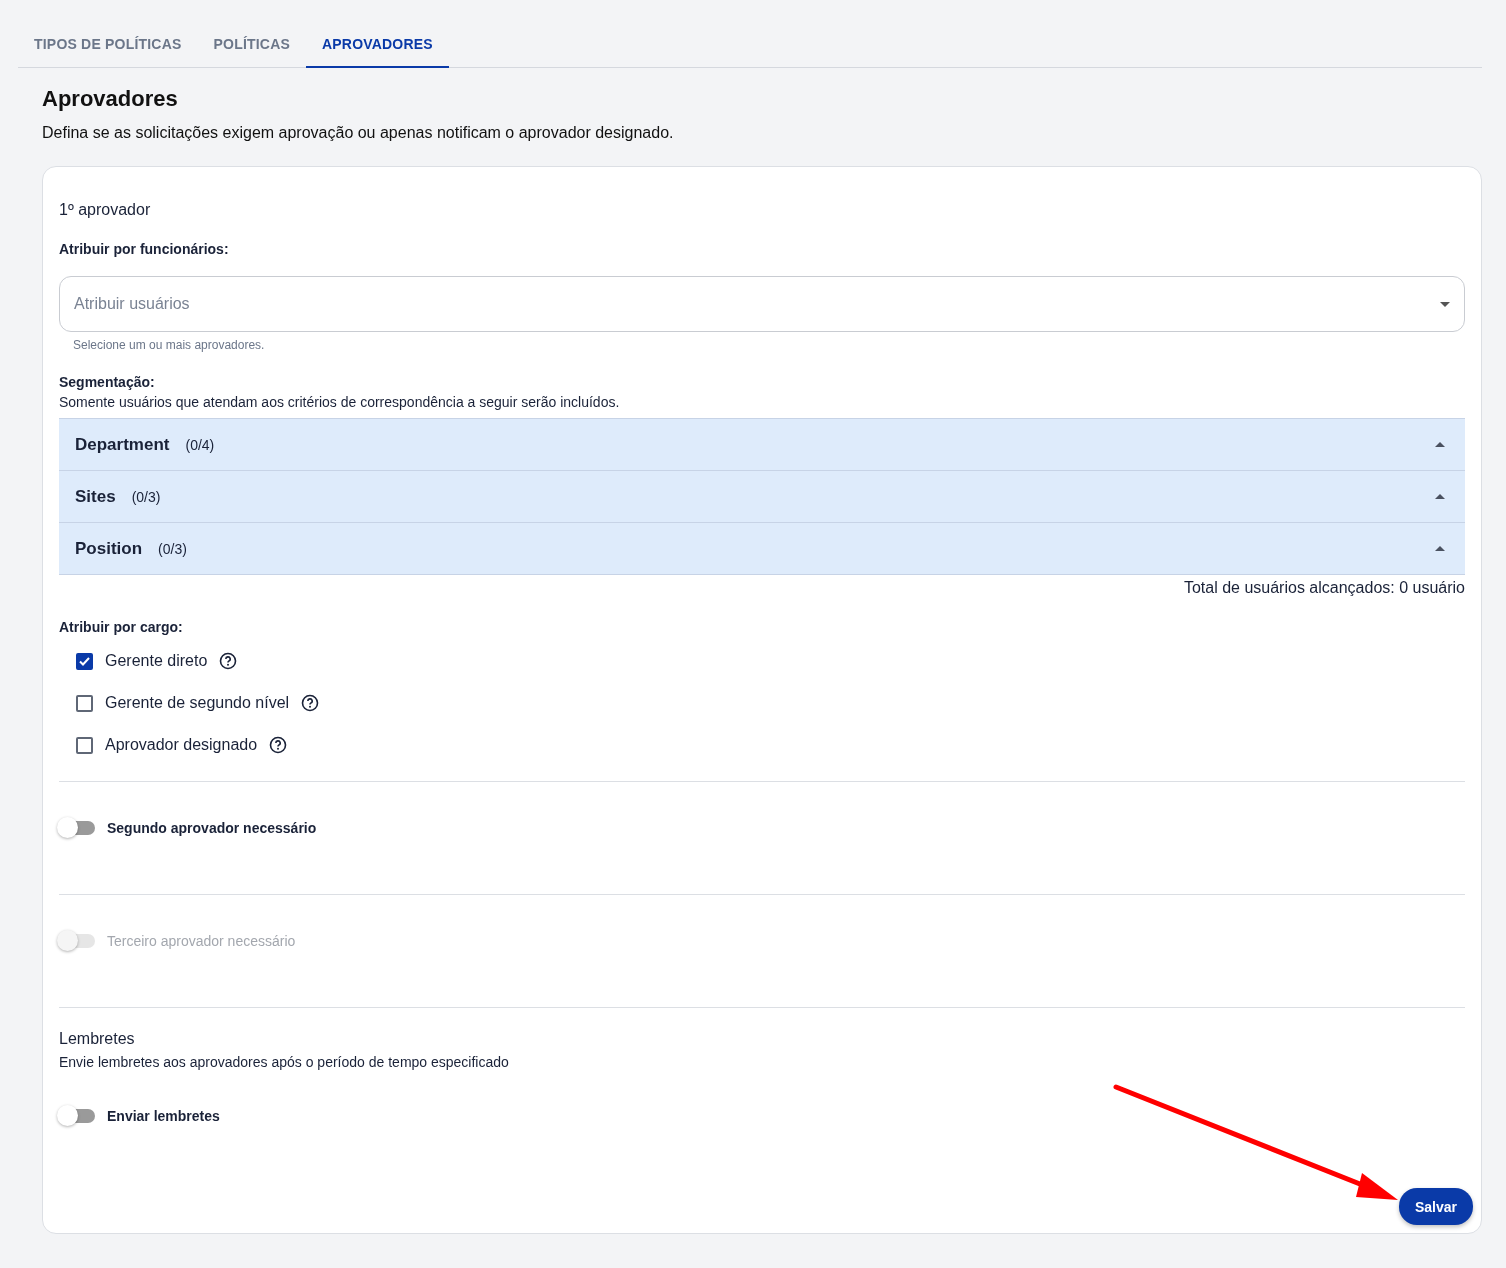 Image resolution: width=1506 pixels, height=1268 pixels. What do you see at coordinates (105, 210) in the screenshot?
I see `section-heading: 1º aprovador` at bounding box center [105, 210].